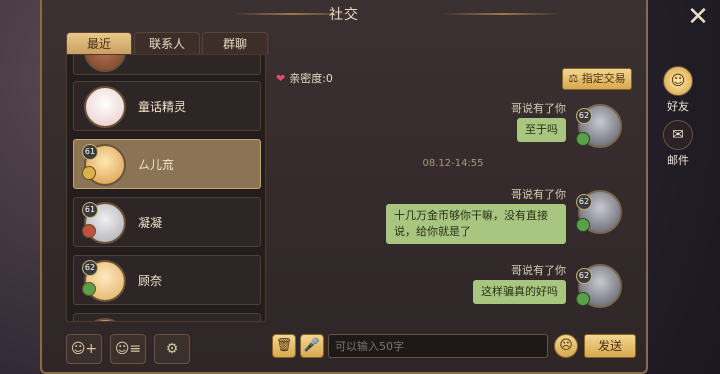 This screenshot has width=720, height=374. I want to click on message-bubble: 至于吗, so click(541, 130).